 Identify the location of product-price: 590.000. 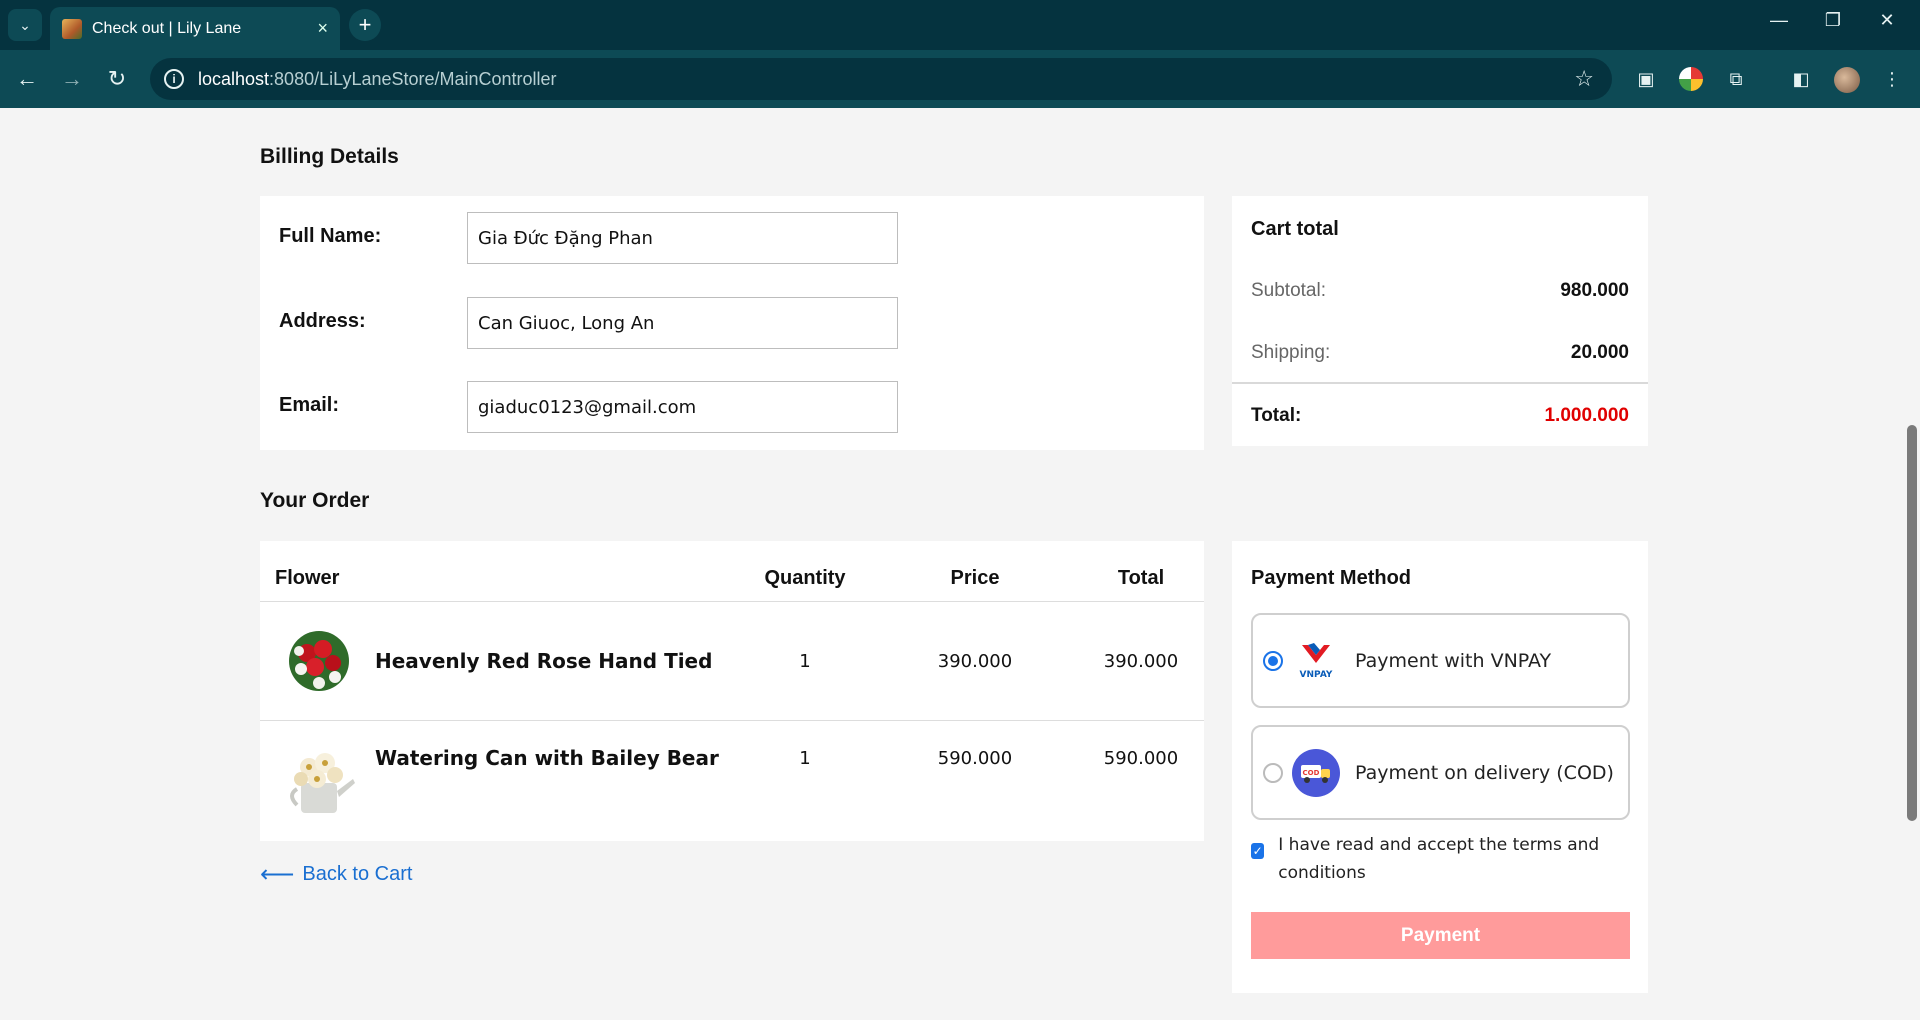
(975, 758).